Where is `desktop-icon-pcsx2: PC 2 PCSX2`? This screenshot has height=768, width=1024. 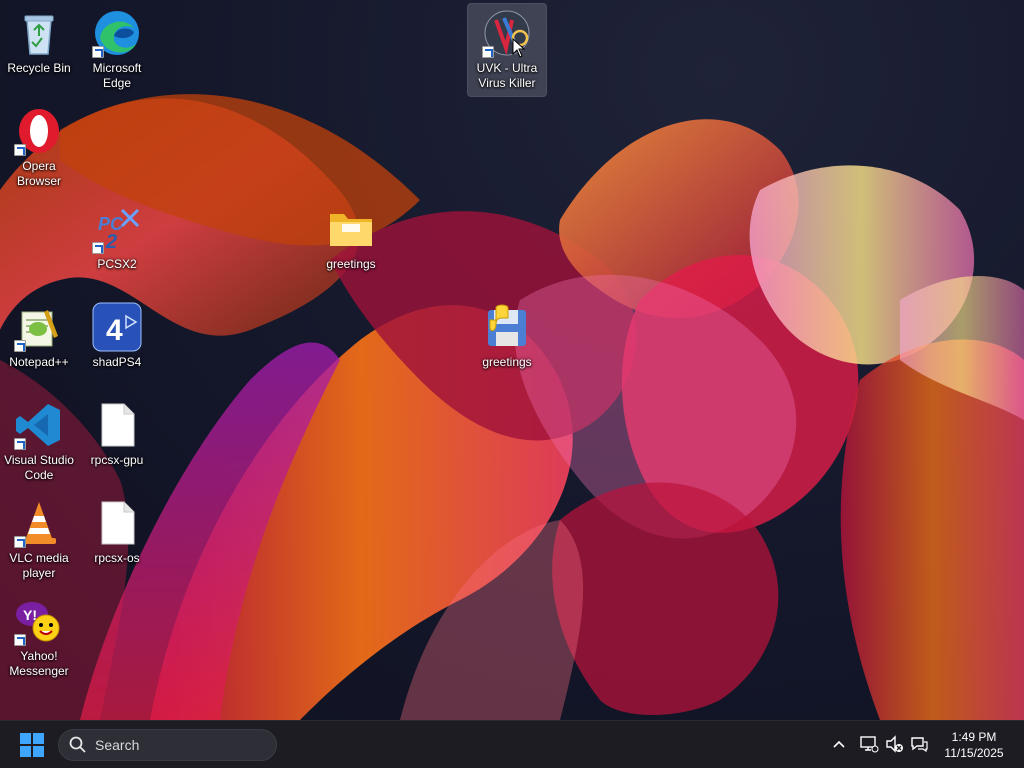
desktop-icon-pcsx2: PC 2 PCSX2 is located at coordinates (117, 246).